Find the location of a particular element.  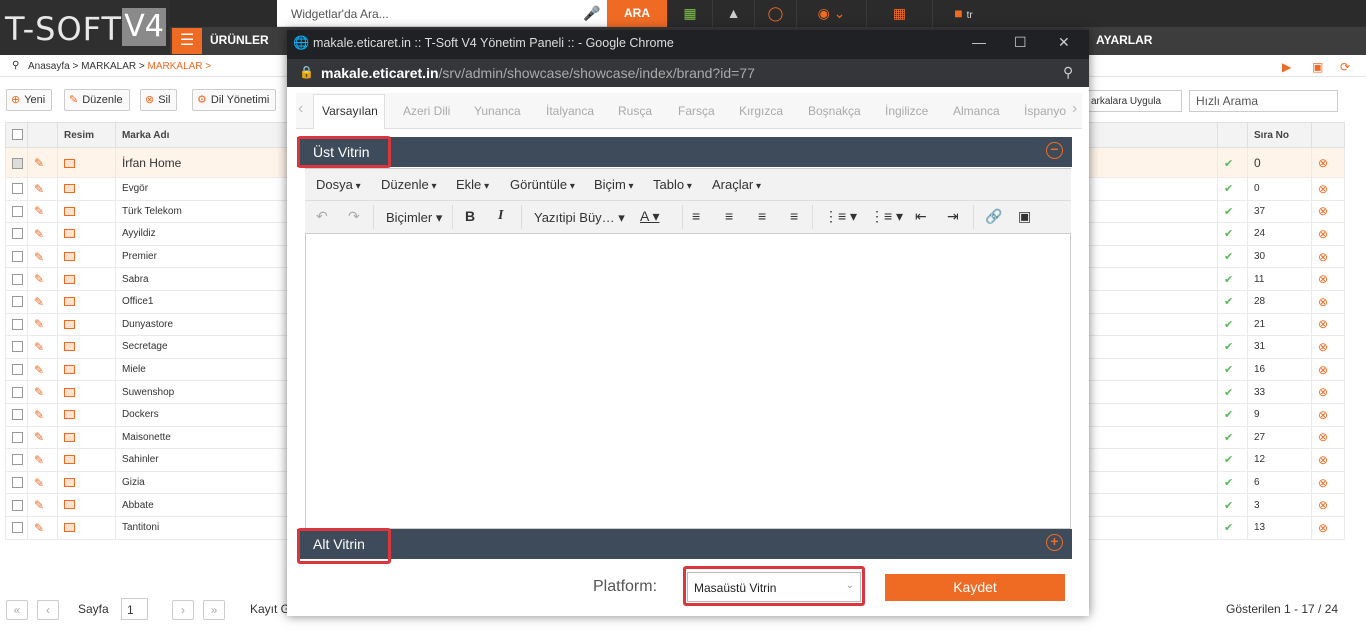

first-page-button: « is located at coordinates (17, 610).